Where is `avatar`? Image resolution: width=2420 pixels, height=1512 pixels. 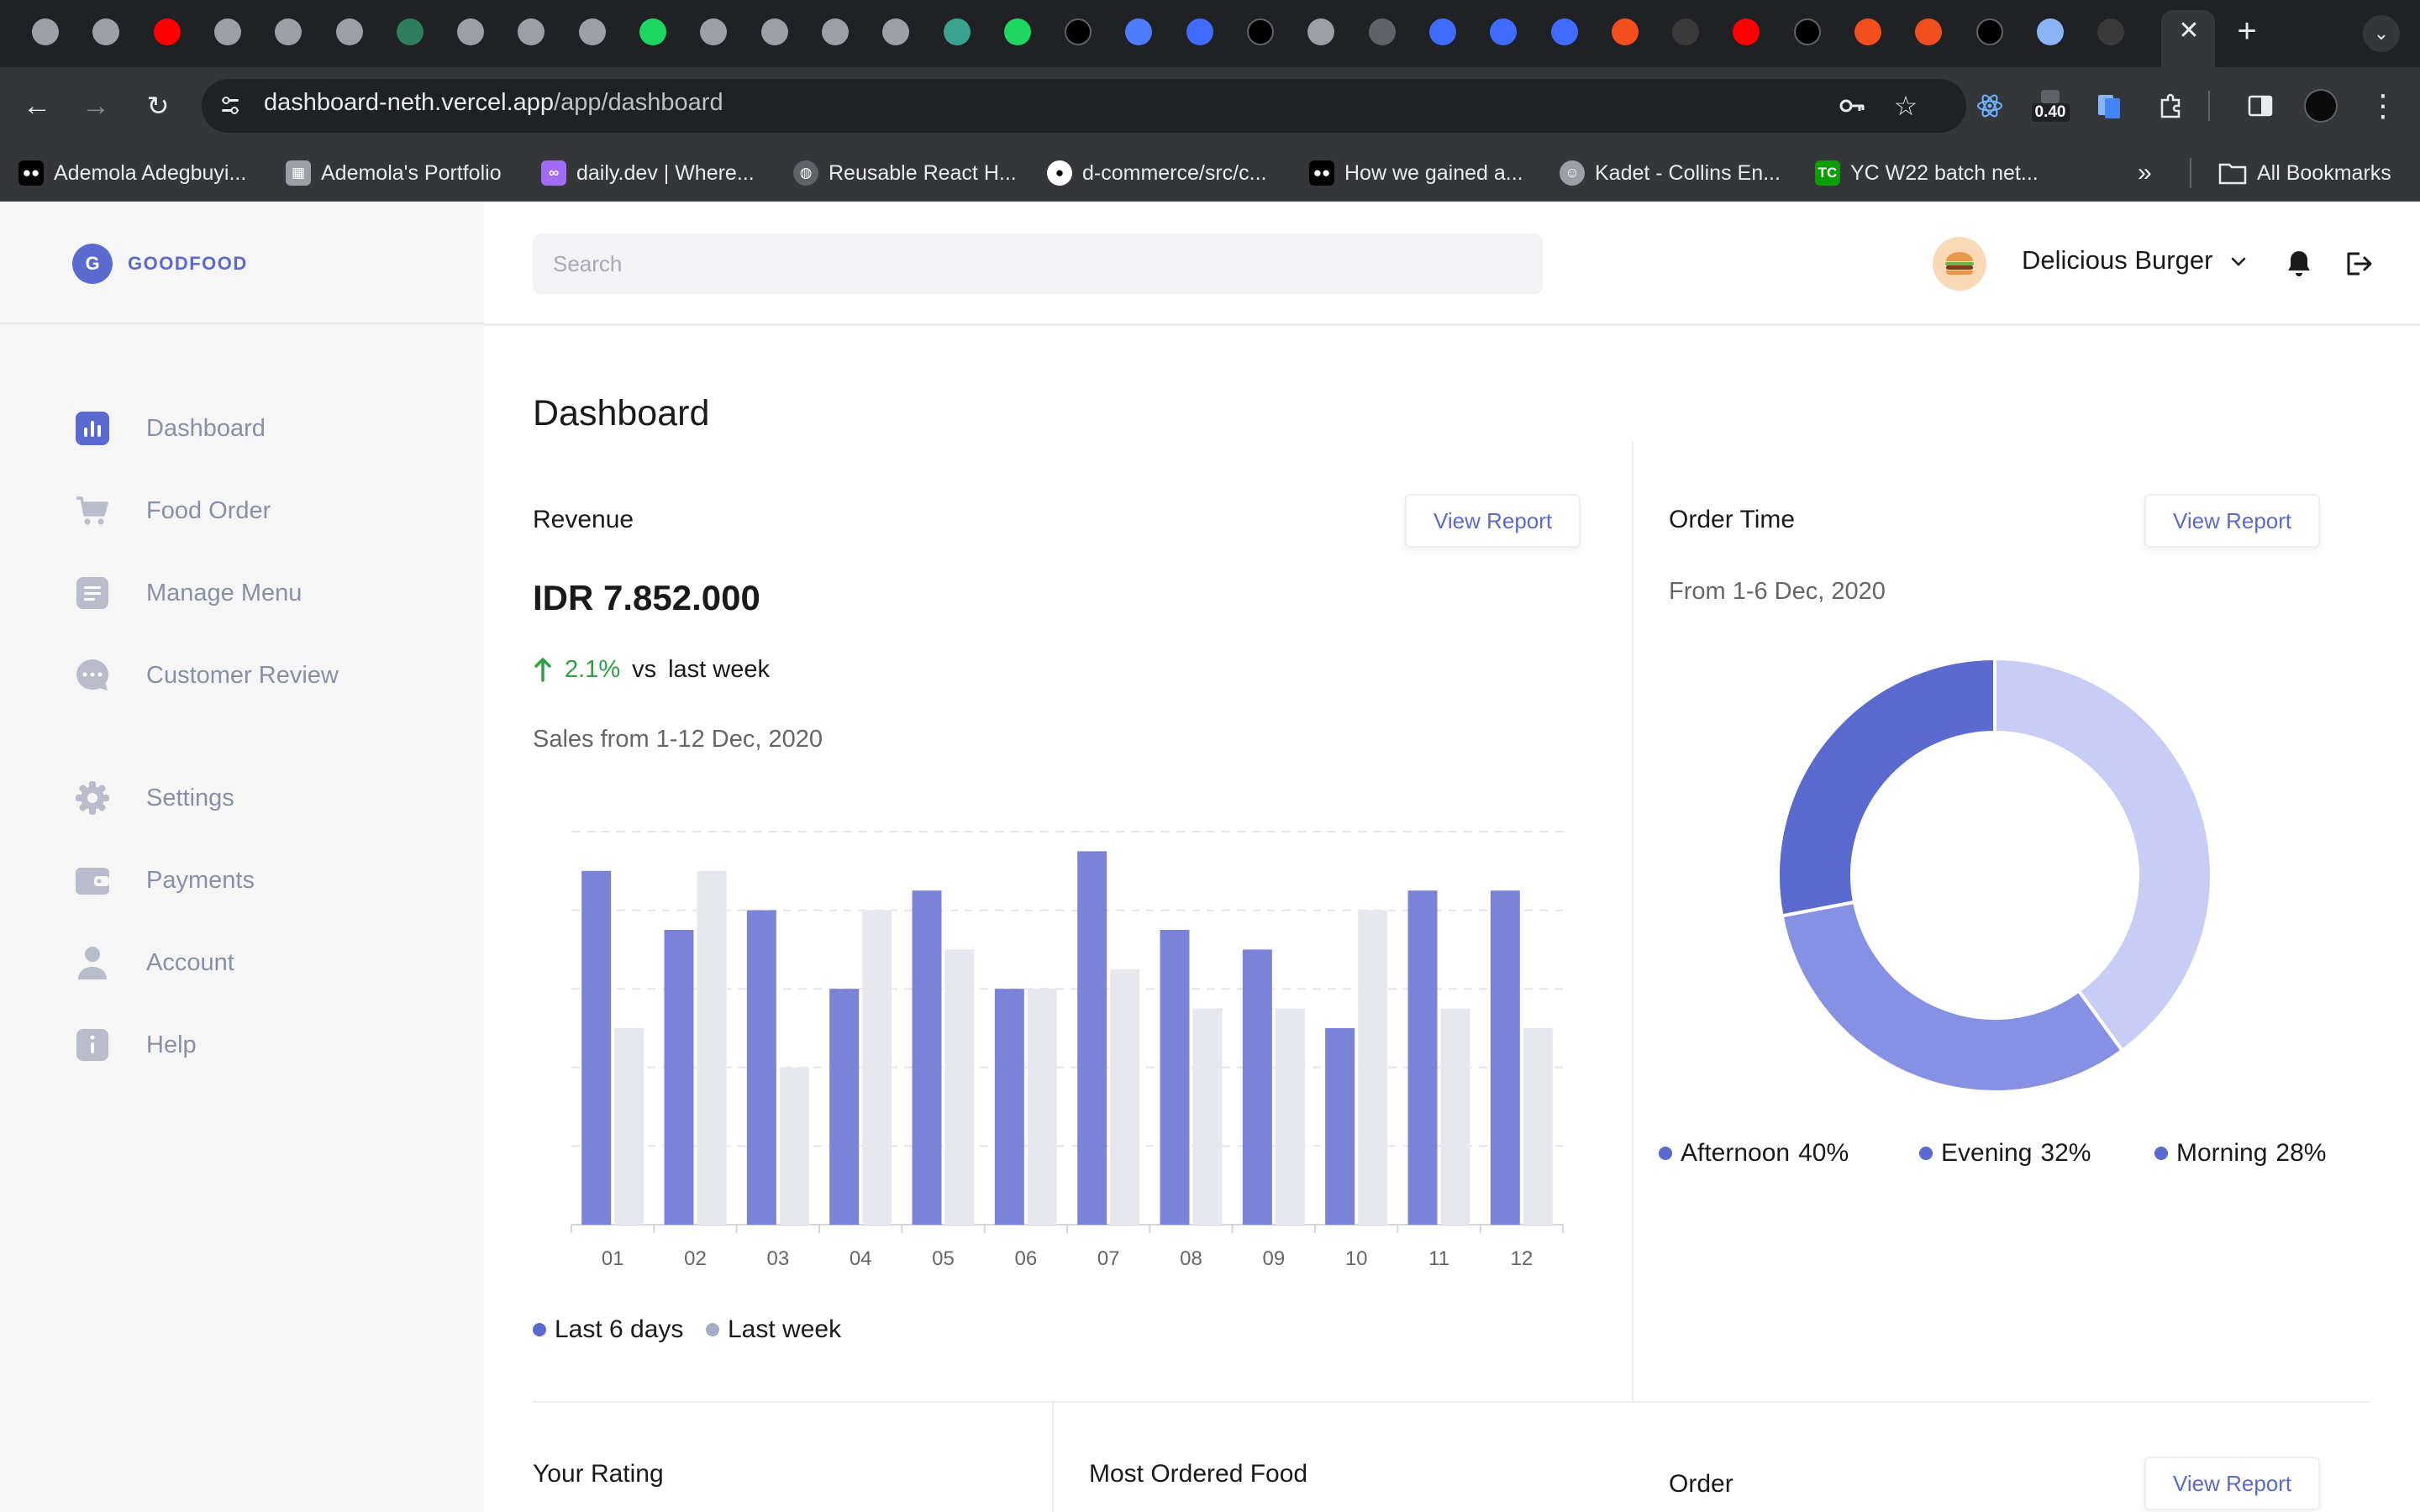
avatar is located at coordinates (1960, 264).